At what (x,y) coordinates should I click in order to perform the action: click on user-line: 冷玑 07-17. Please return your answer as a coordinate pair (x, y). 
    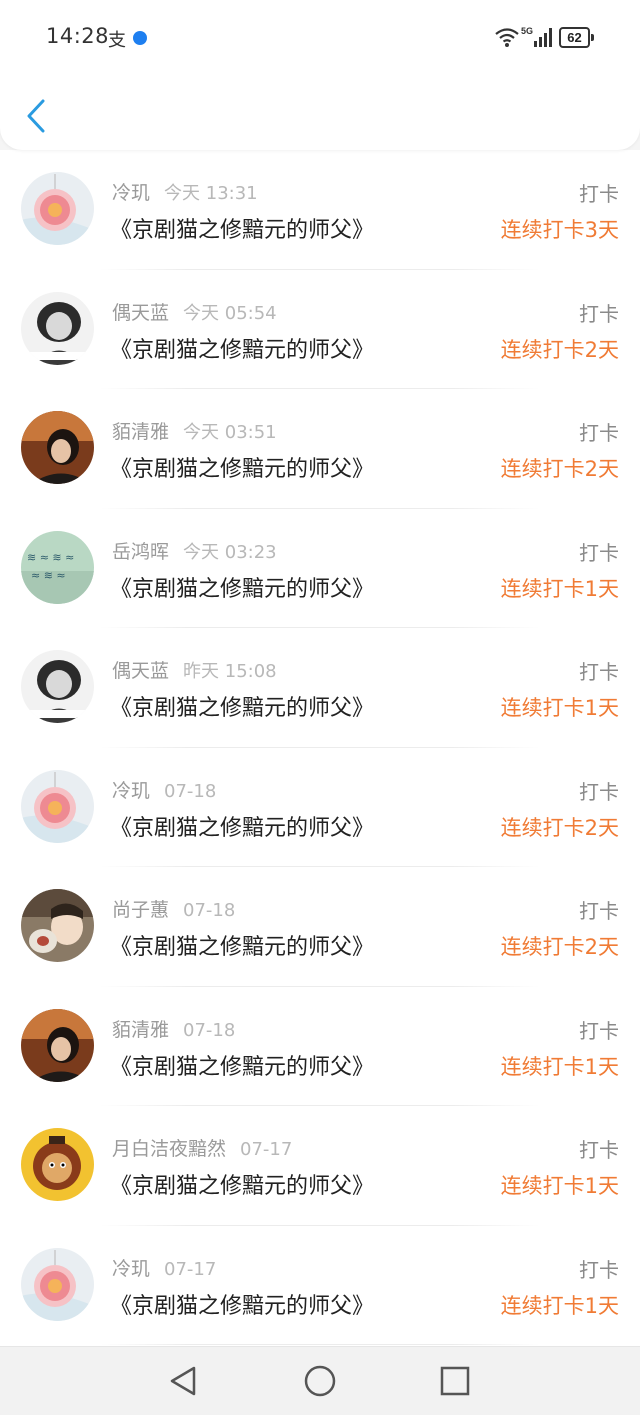
    Looking at the image, I should click on (164, 1267).